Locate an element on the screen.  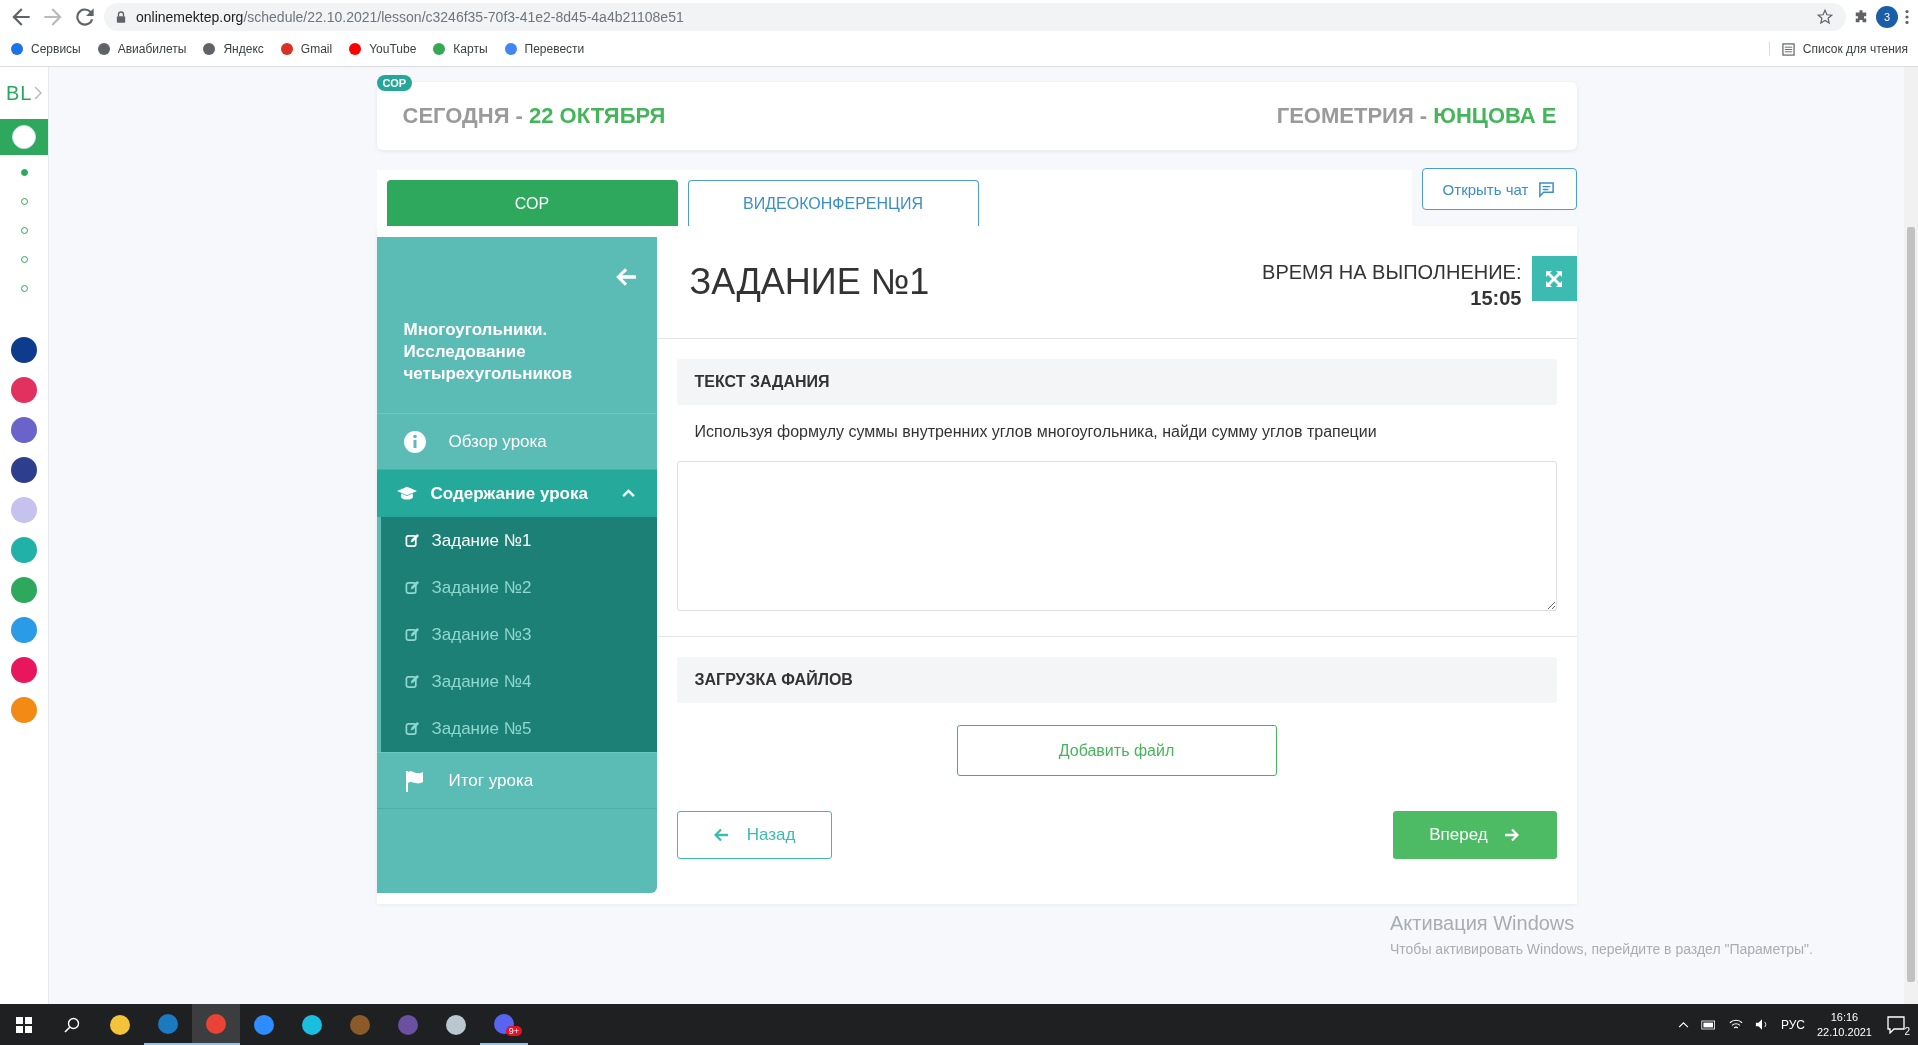
bookmark-link: Сервисы is located at coordinates (45, 49).